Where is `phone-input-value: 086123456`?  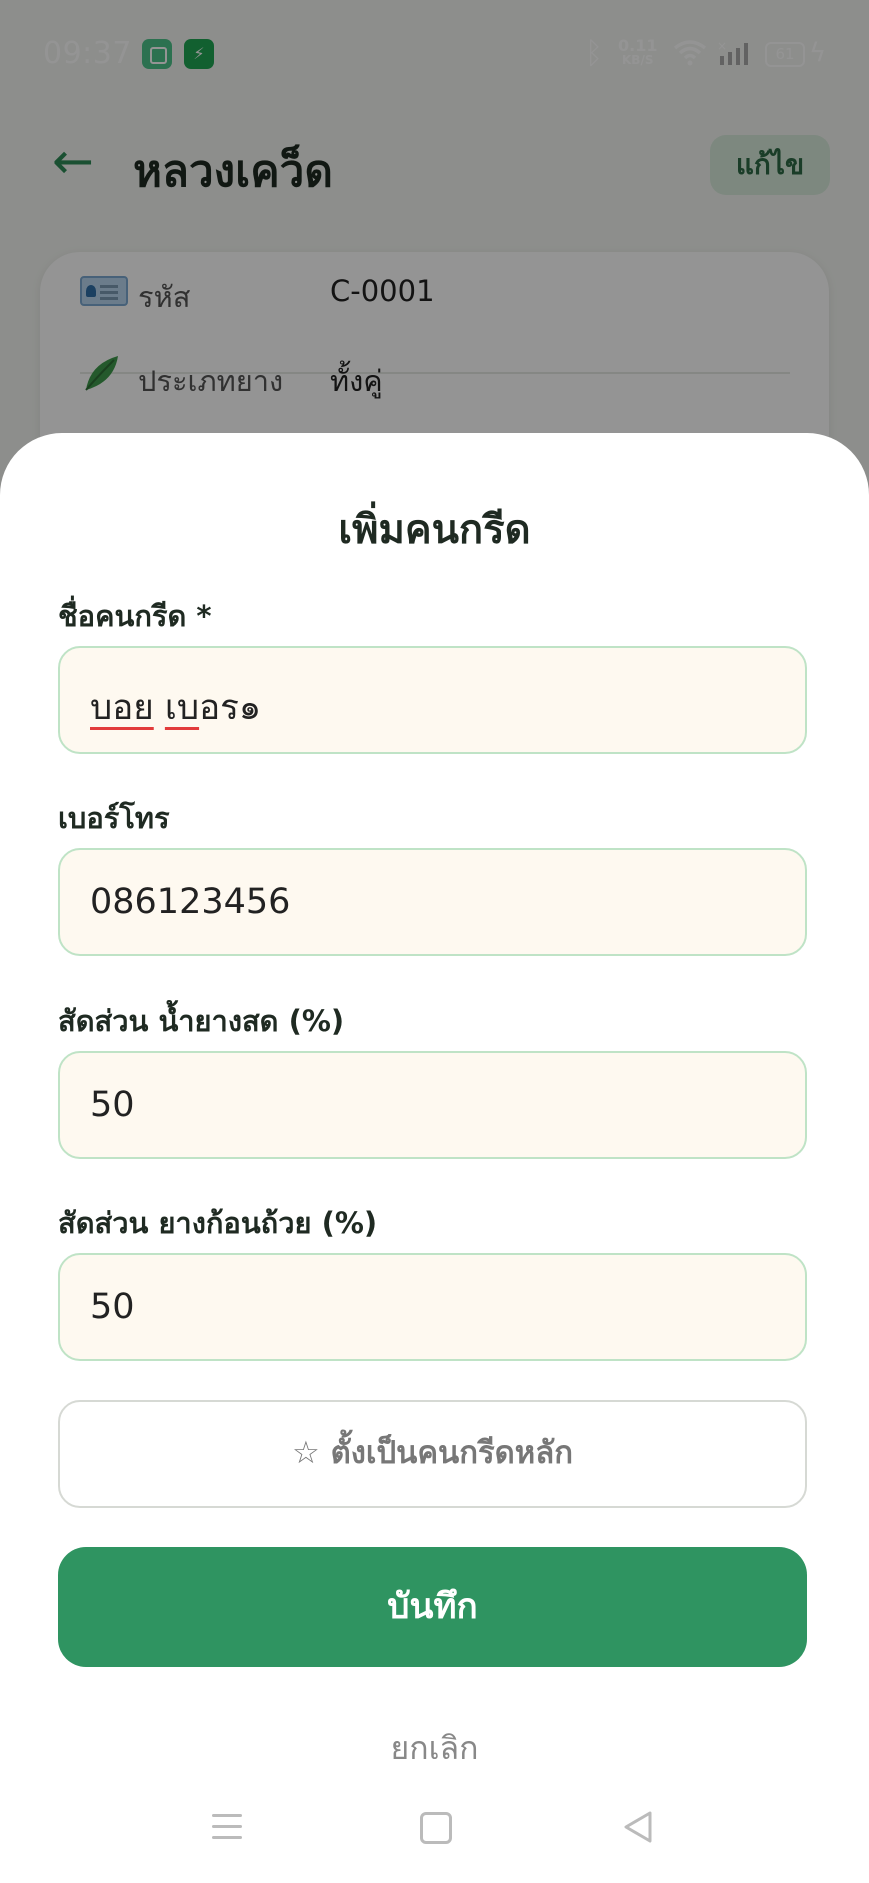 phone-input-value: 086123456 is located at coordinates (190, 902).